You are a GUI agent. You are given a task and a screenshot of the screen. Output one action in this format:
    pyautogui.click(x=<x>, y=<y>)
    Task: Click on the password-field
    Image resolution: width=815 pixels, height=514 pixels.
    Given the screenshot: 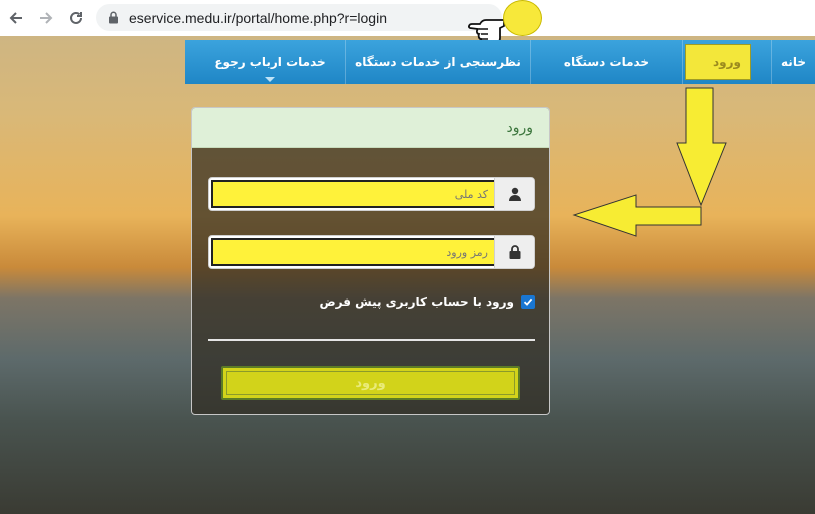 What is the action you would take?
    pyautogui.click(x=371, y=252)
    